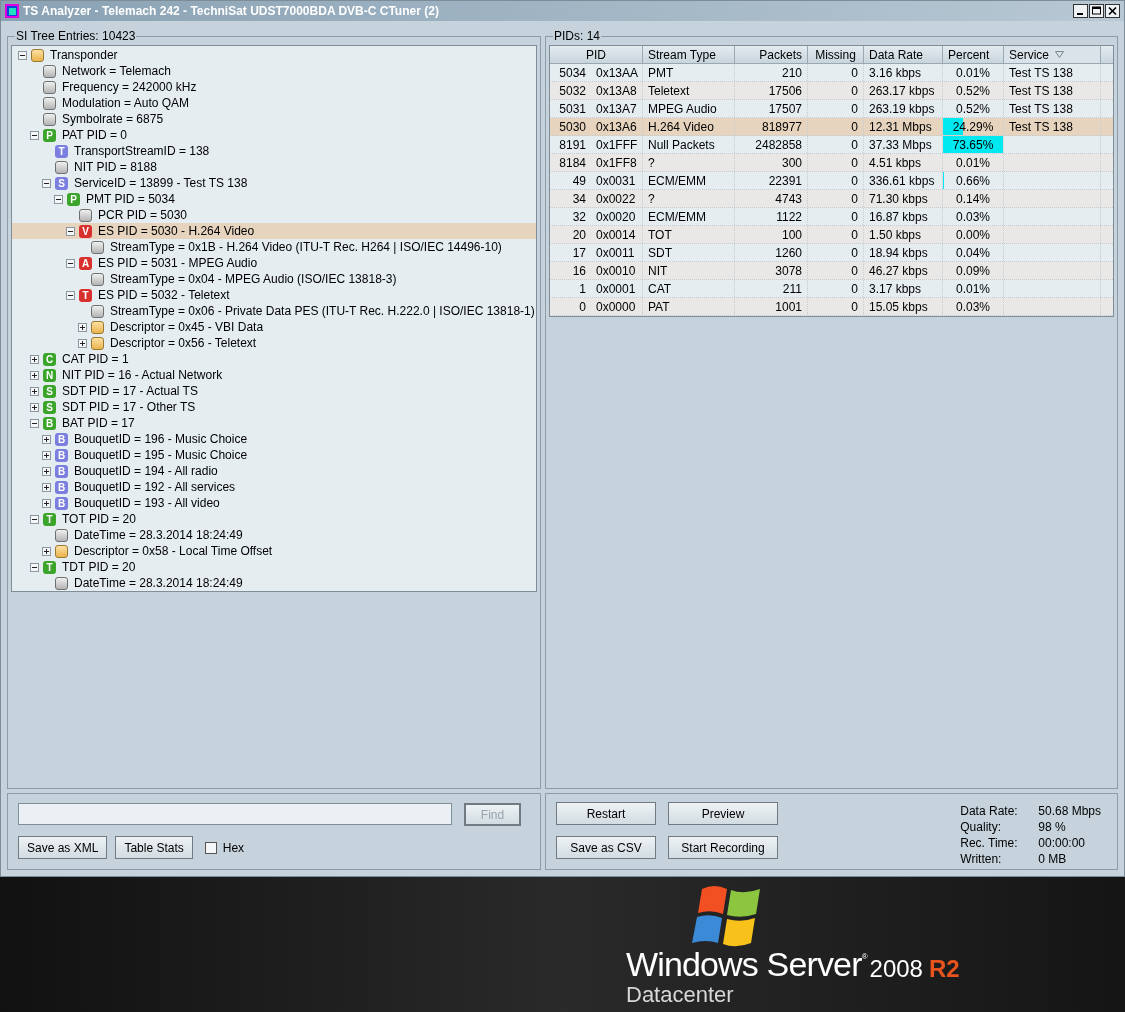  Describe the element at coordinates (274, 71) in the screenshot. I see `tree-item: Network = Telemach` at that location.